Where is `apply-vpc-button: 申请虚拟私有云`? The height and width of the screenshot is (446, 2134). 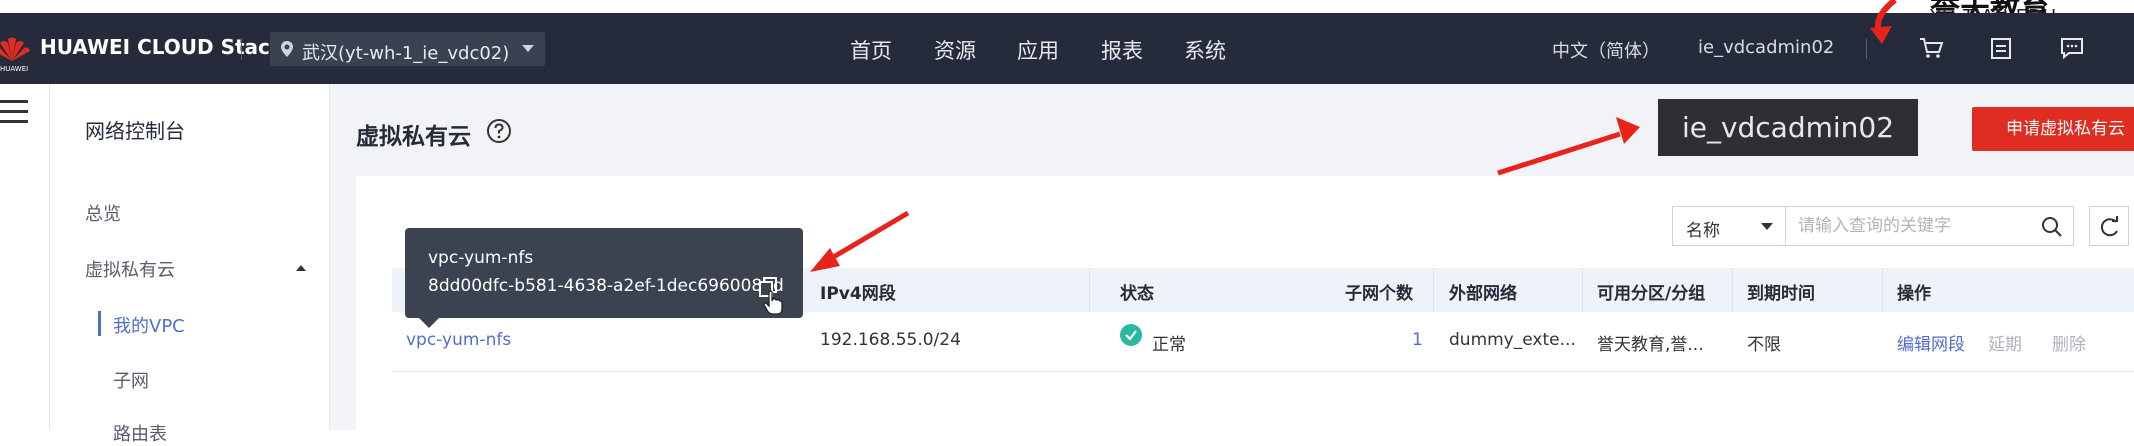
apply-vpc-button: 申请虚拟私有云 is located at coordinates (2053, 129).